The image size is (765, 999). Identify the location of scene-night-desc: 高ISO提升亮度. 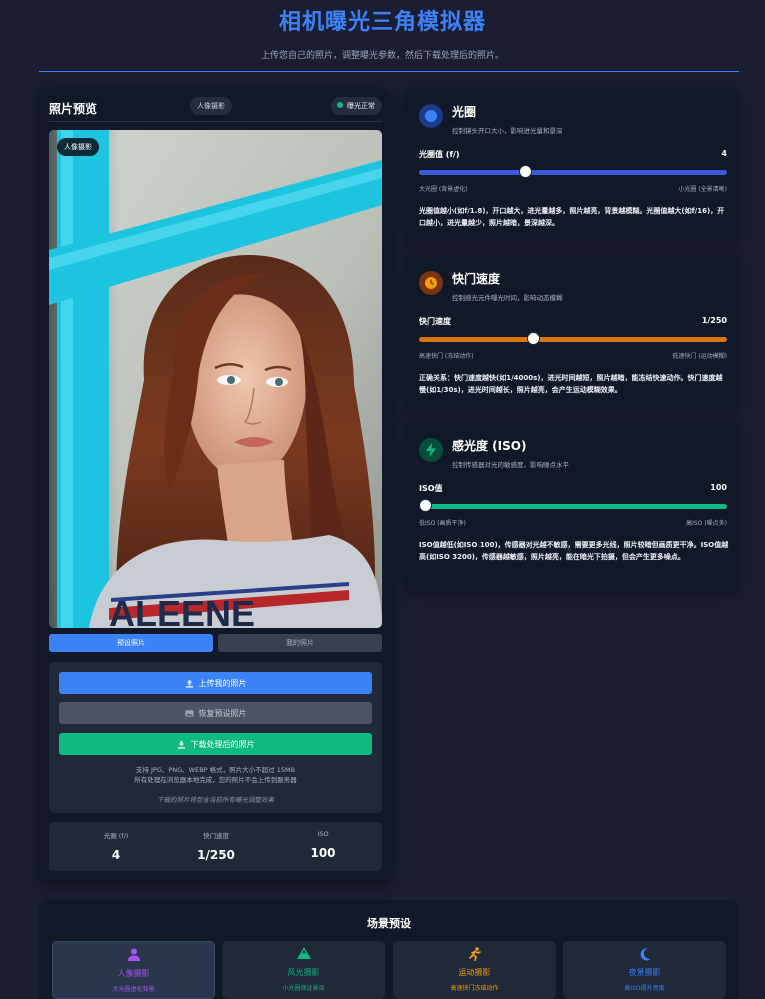
(644, 988).